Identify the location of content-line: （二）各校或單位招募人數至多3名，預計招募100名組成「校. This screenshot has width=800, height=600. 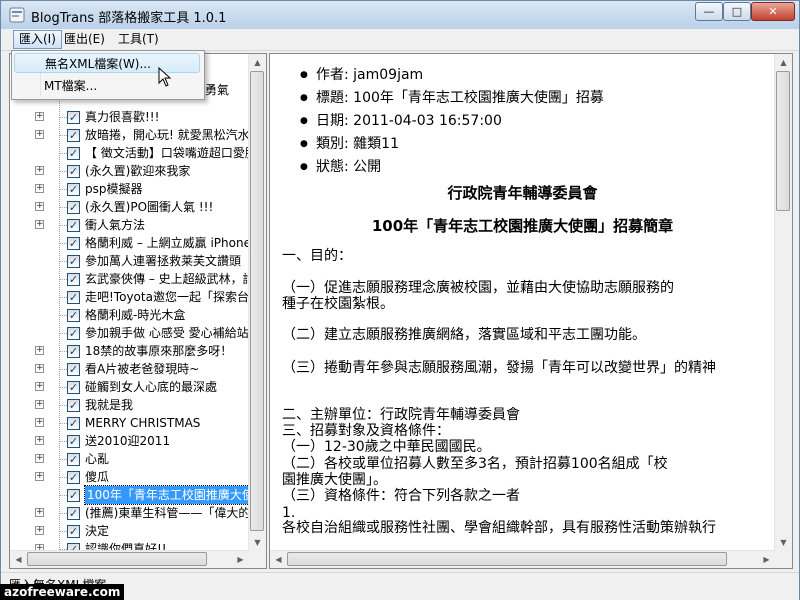
(475, 464).